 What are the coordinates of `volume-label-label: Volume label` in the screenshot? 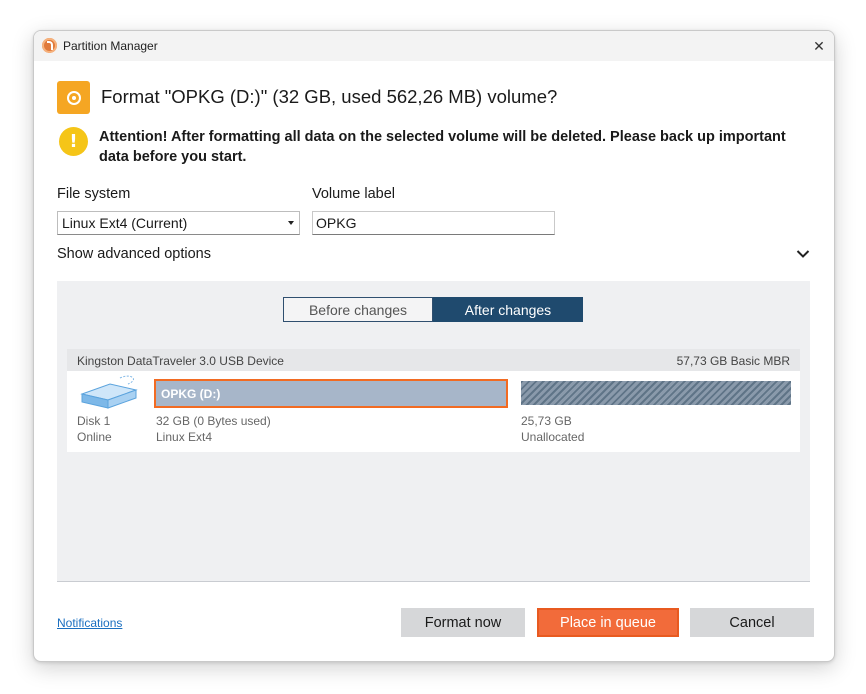 It's located at (354, 194).